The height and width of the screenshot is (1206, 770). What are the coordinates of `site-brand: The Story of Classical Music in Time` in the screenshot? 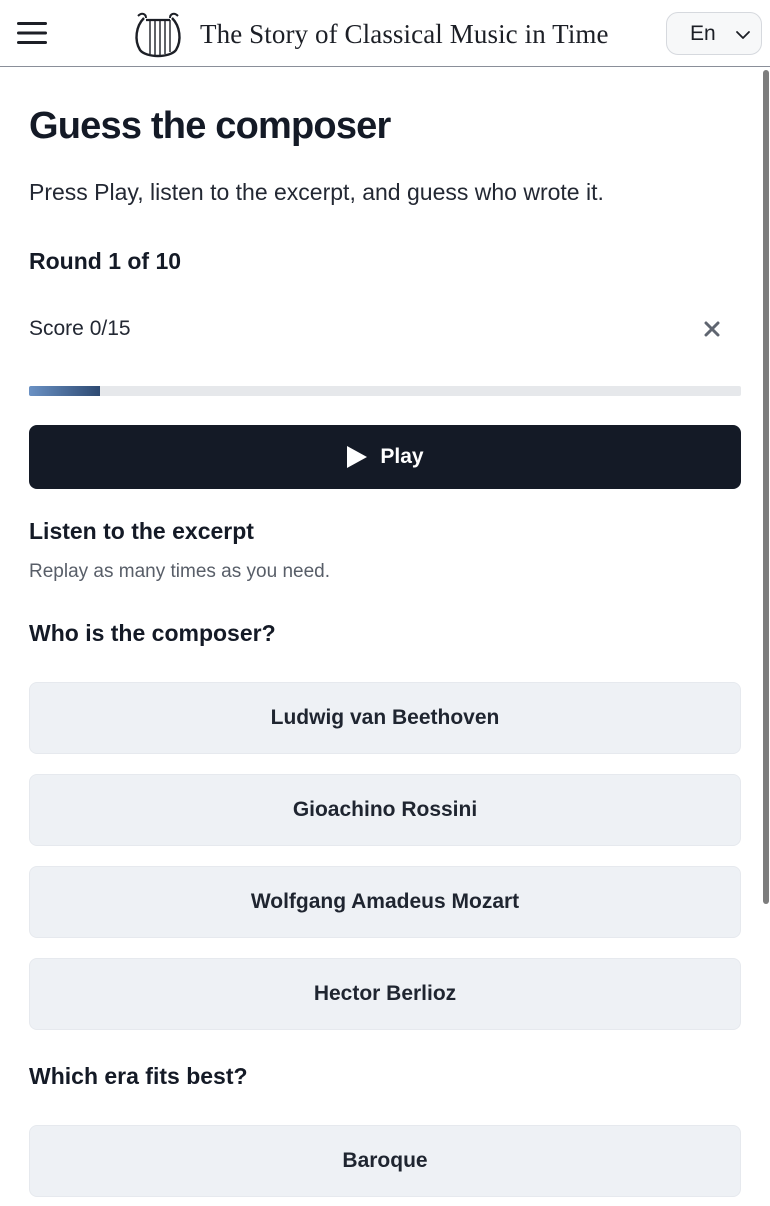 It's located at (369, 34).